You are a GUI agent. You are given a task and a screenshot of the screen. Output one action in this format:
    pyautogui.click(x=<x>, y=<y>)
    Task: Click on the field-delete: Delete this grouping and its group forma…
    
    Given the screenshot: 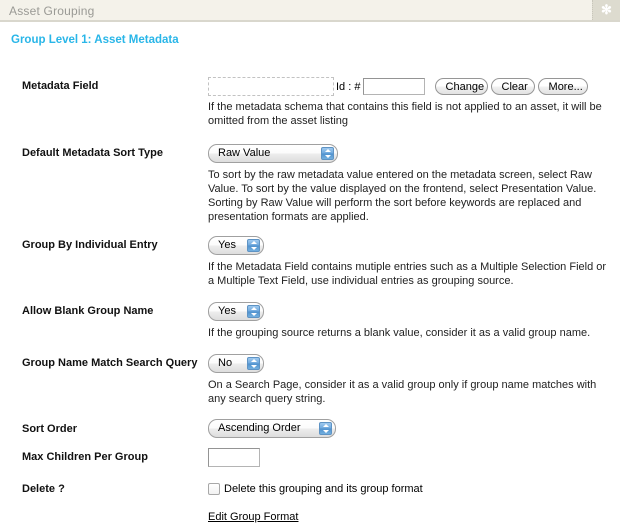 What is the action you would take?
    pyautogui.click(x=315, y=489)
    